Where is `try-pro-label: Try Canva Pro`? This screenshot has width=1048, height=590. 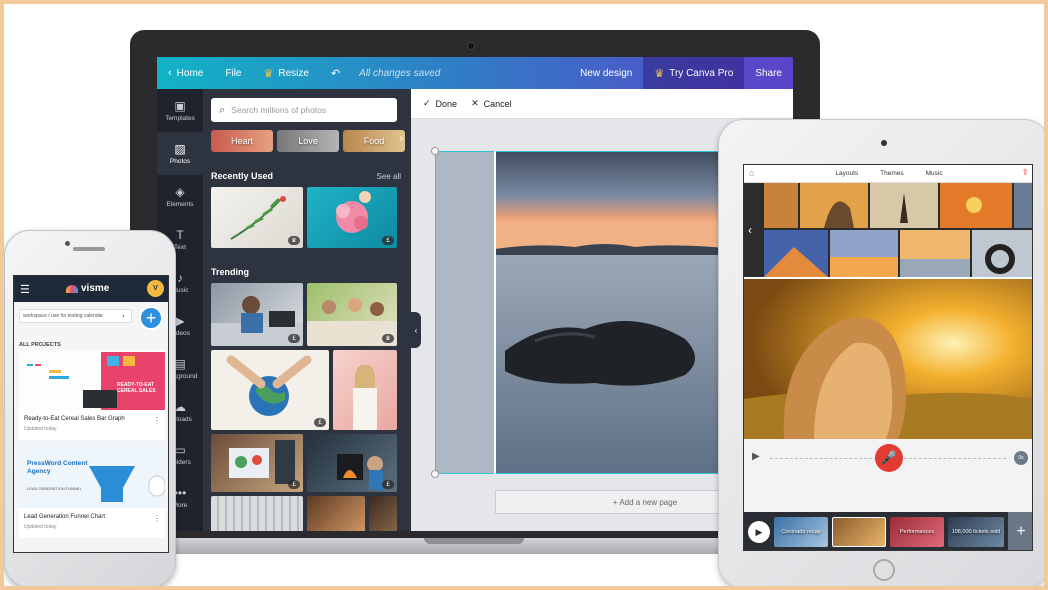
try-pro-label: Try Canva Pro is located at coordinates (701, 73).